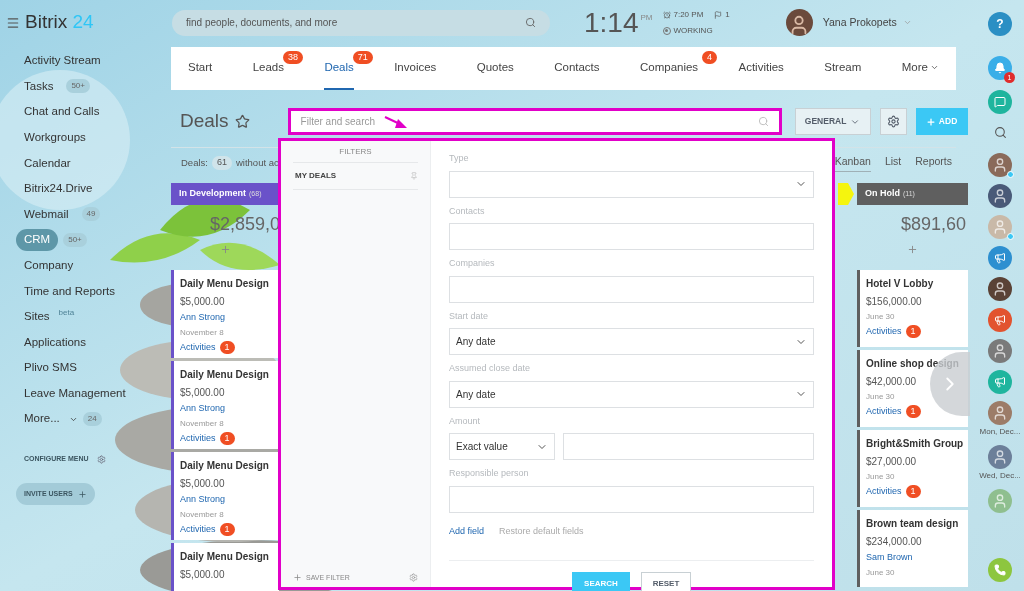 This screenshot has width=1024, height=591. What do you see at coordinates (465, 421) in the screenshot?
I see `field-label: Amount` at bounding box center [465, 421].